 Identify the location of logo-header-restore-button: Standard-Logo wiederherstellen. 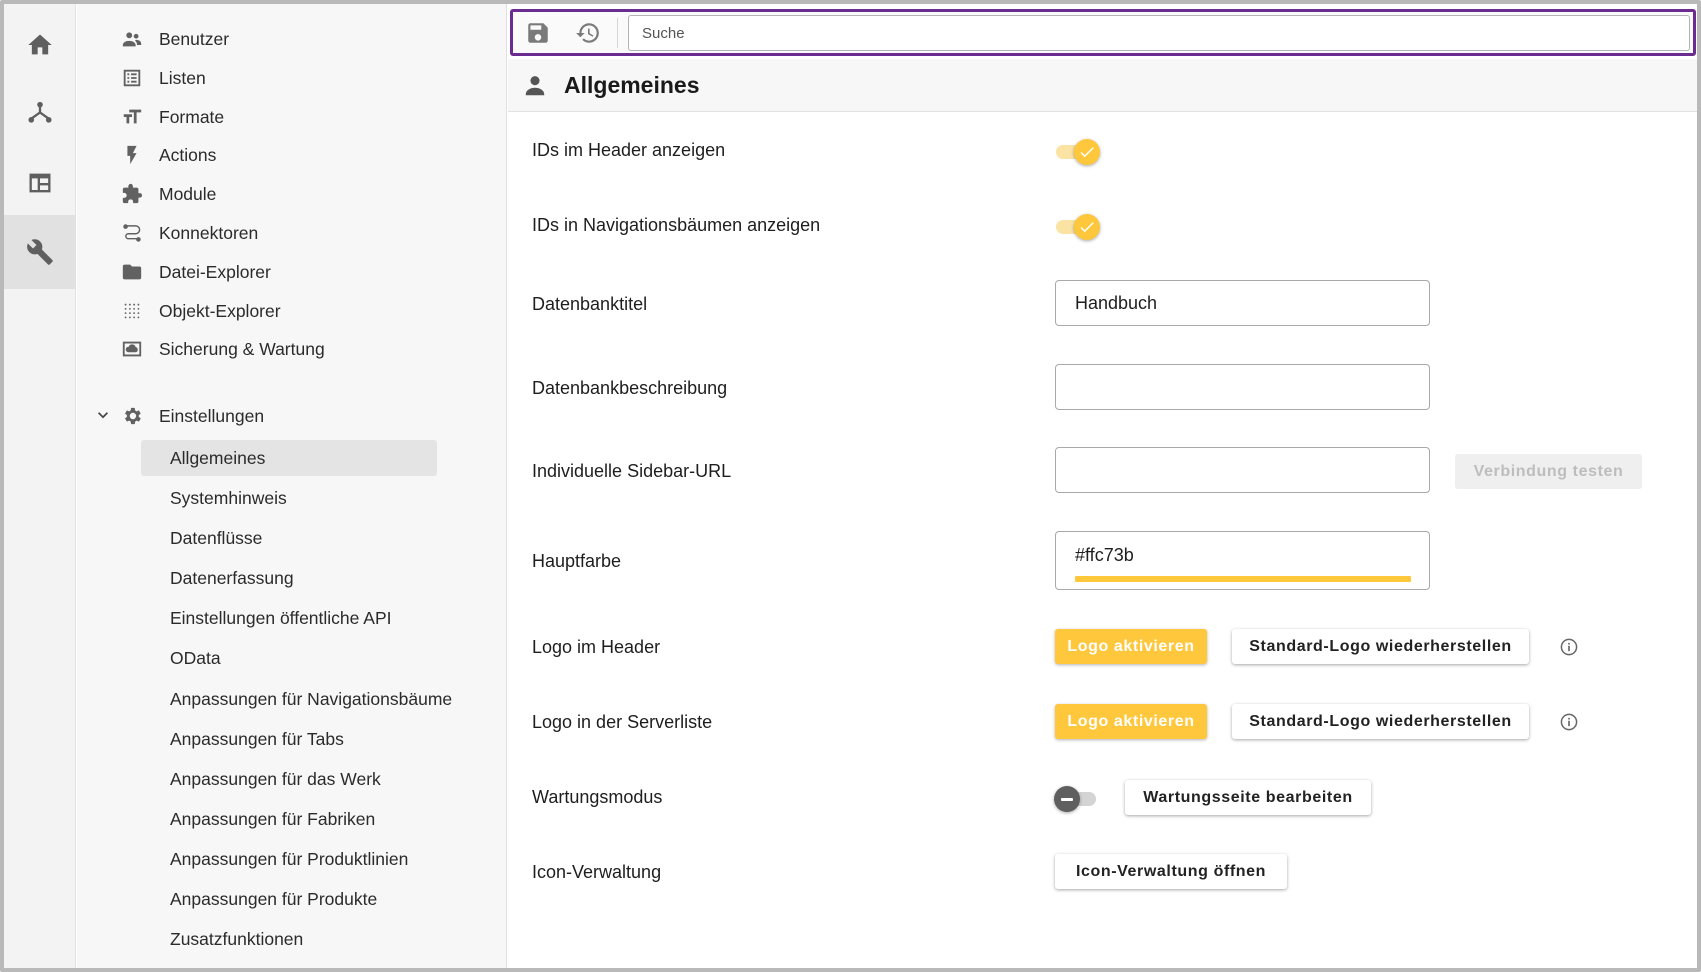
(1380, 646).